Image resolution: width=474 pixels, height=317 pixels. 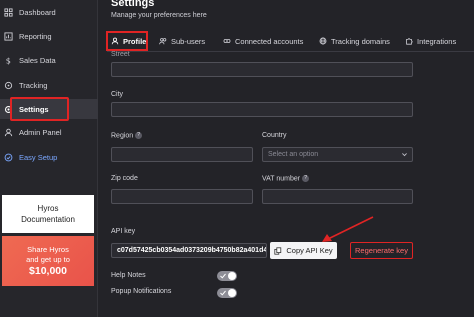 What do you see at coordinates (122, 136) in the screenshot?
I see `region-label-text: Region` at bounding box center [122, 136].